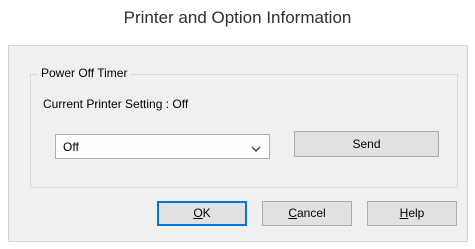 The width and height of the screenshot is (475, 249). I want to click on chevron-down-icon, so click(256, 149).